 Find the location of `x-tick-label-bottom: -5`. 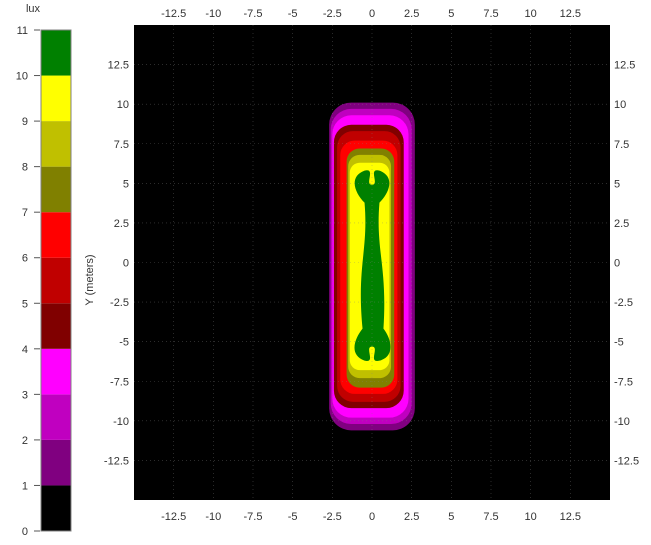

x-tick-label-bottom: -5 is located at coordinates (293, 517).